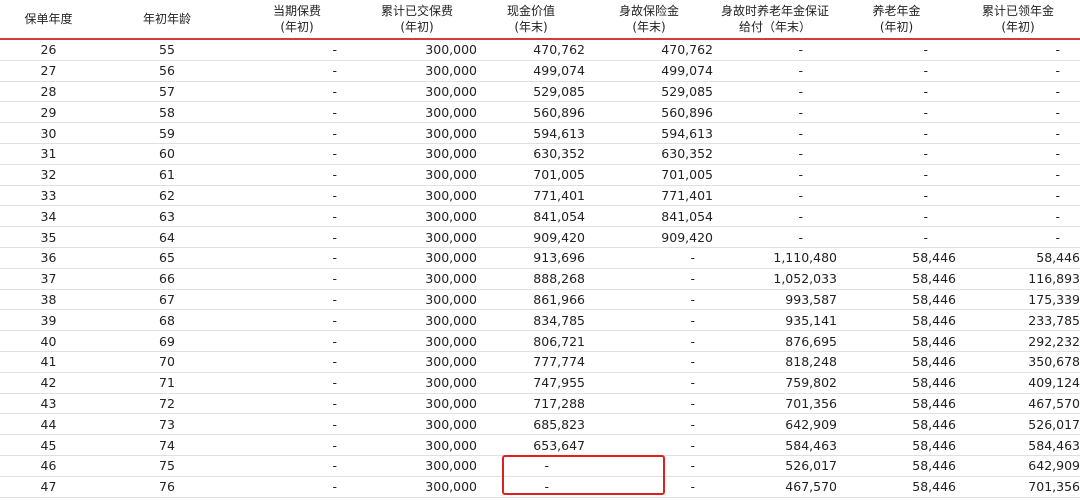 This screenshot has height=500, width=1080. What do you see at coordinates (48, 19) in the screenshot?
I see `header-line-1: 保单年度` at bounding box center [48, 19].